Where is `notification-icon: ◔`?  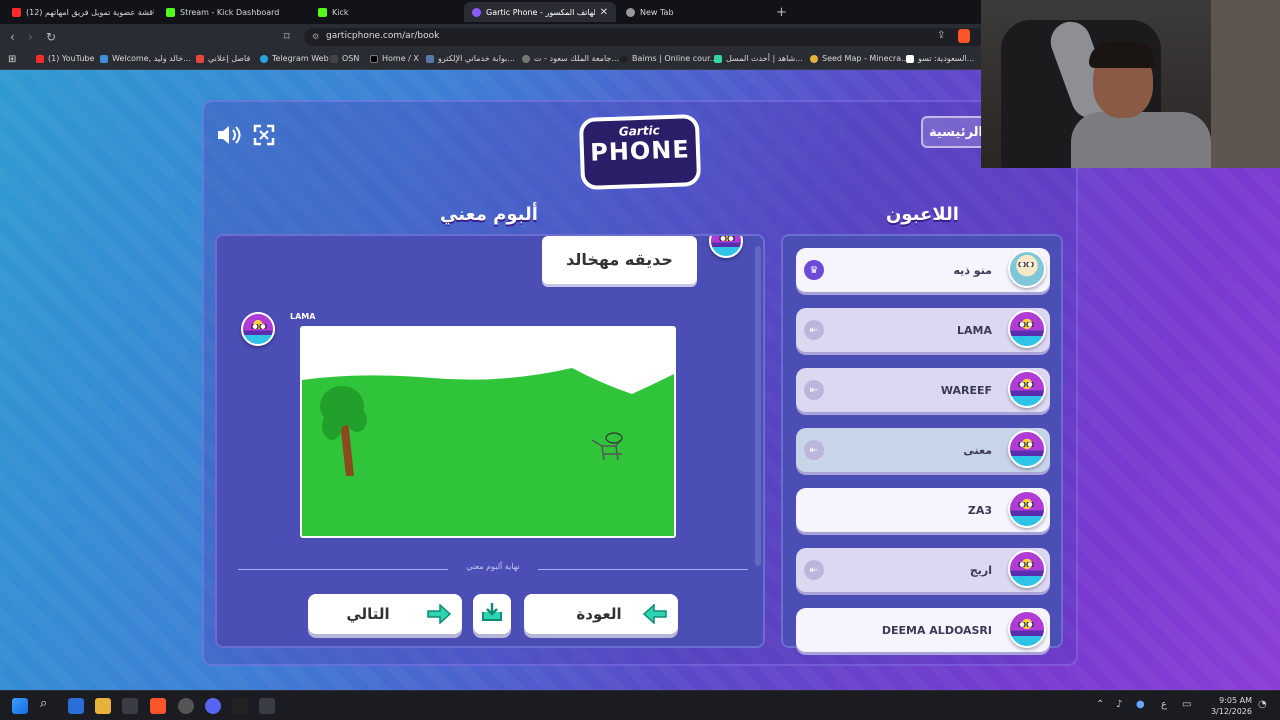 notification-icon: ◔ is located at coordinates (1262, 704).